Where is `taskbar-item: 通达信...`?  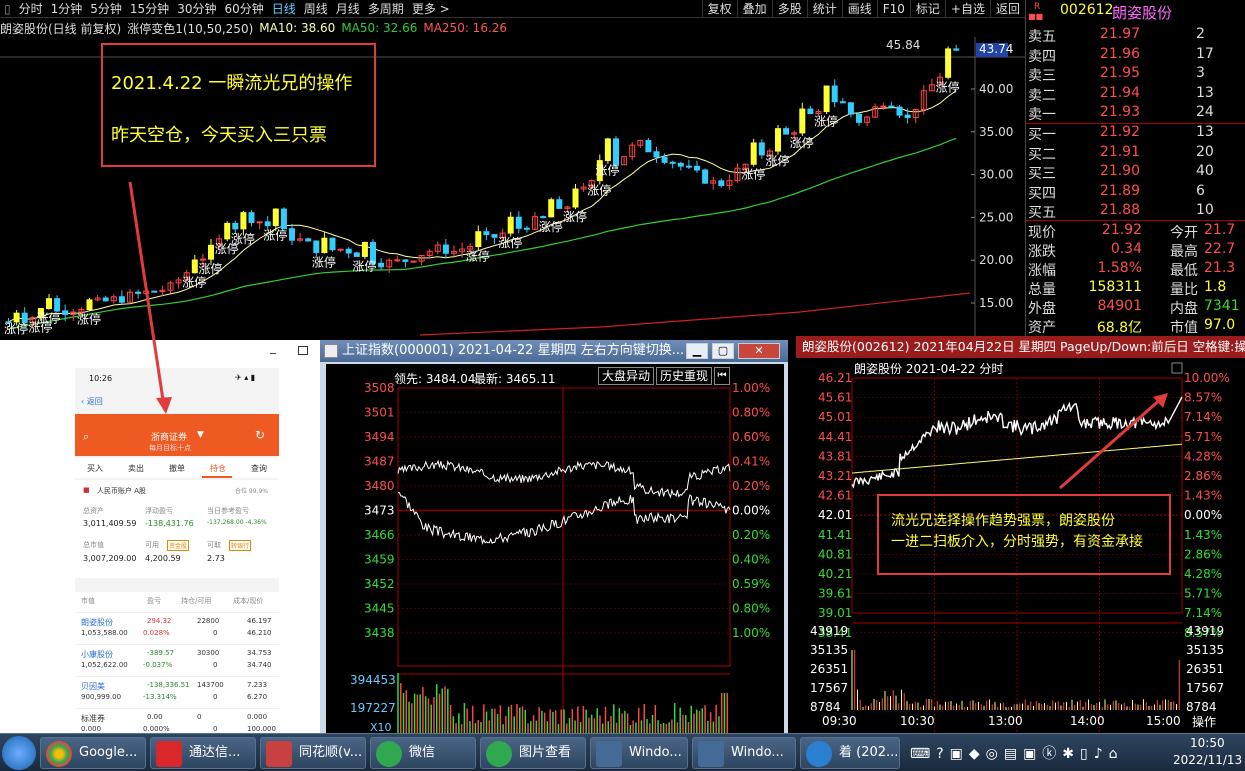
taskbar-item: 通达信... is located at coordinates (203, 753).